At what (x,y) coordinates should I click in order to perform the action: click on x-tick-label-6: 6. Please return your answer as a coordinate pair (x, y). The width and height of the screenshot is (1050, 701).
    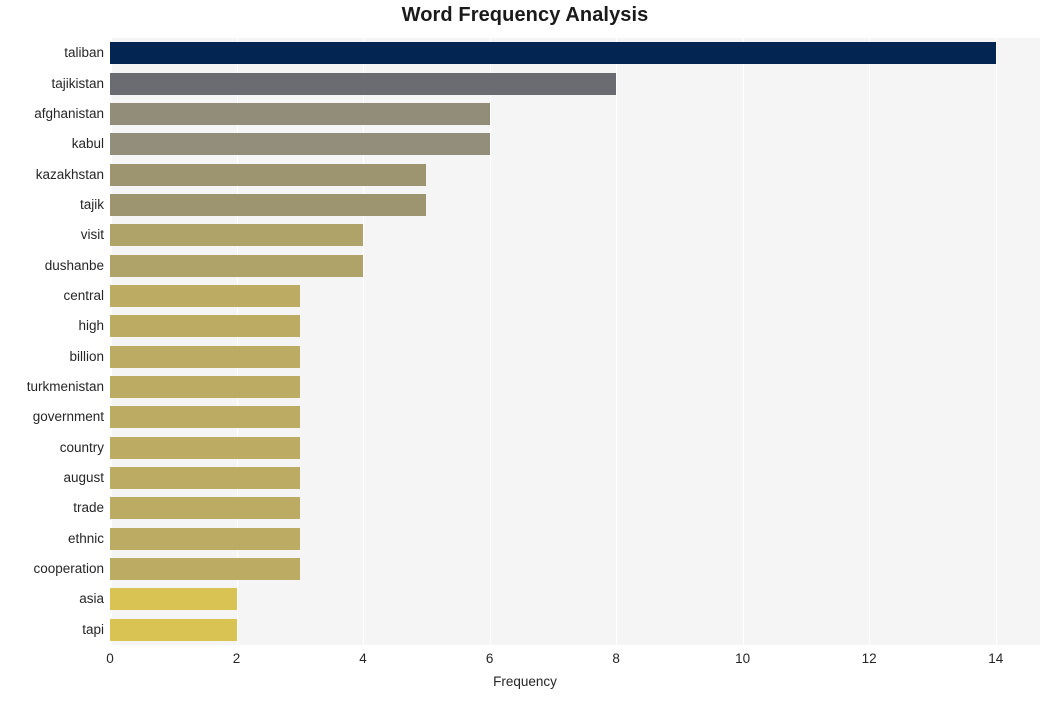
    Looking at the image, I should click on (489, 658).